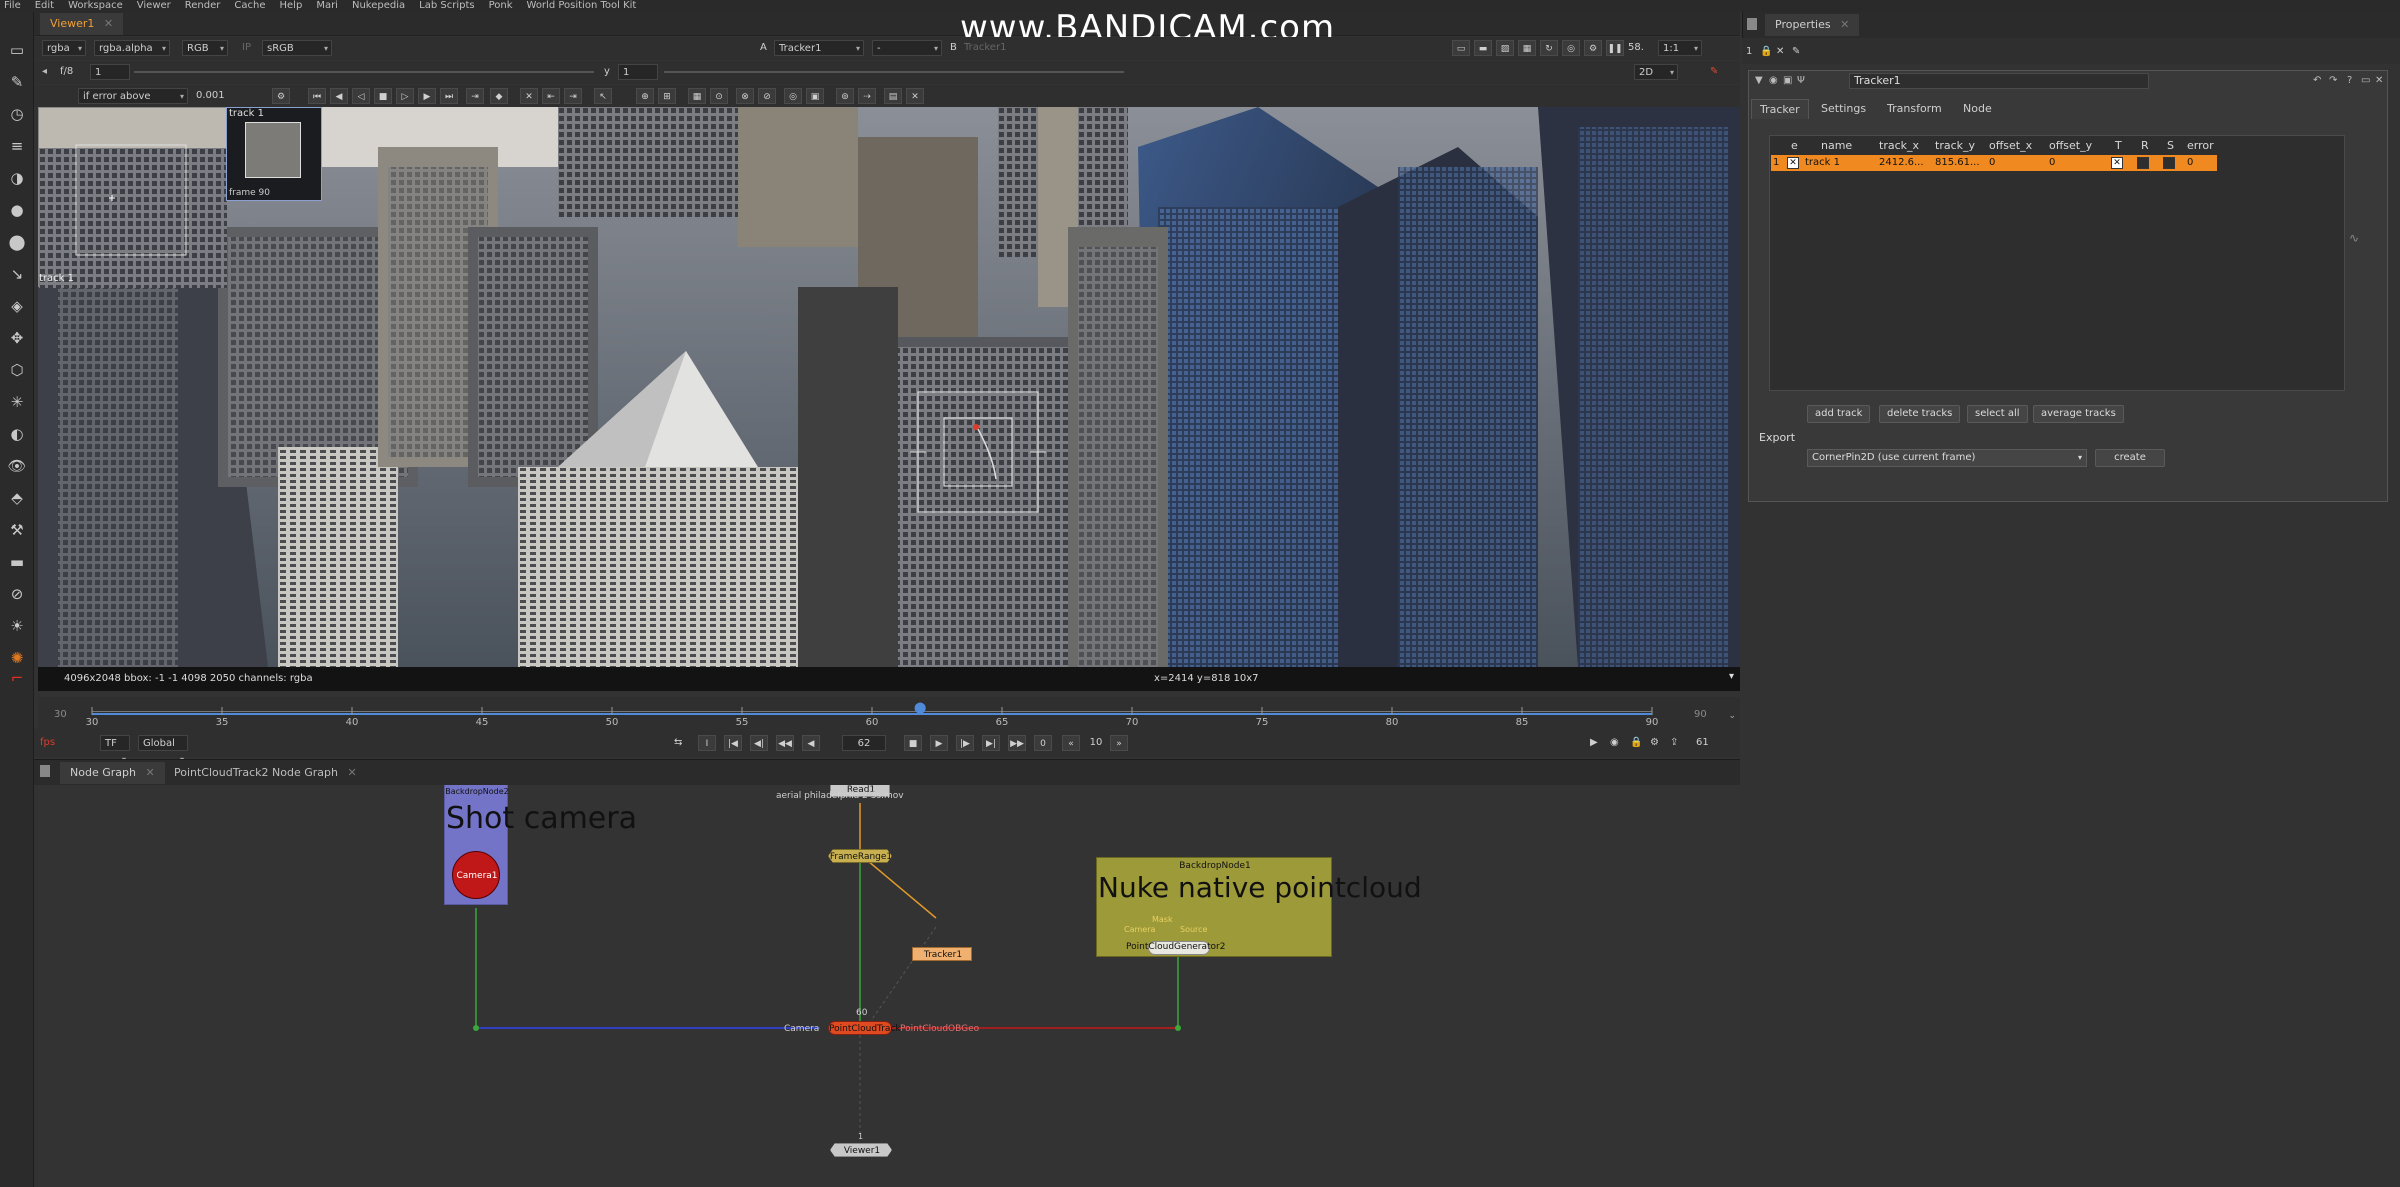 Image resolution: width=2400 pixels, height=1187 pixels. What do you see at coordinates (249, 6) in the screenshot?
I see `menu-cache: Cache` at bounding box center [249, 6].